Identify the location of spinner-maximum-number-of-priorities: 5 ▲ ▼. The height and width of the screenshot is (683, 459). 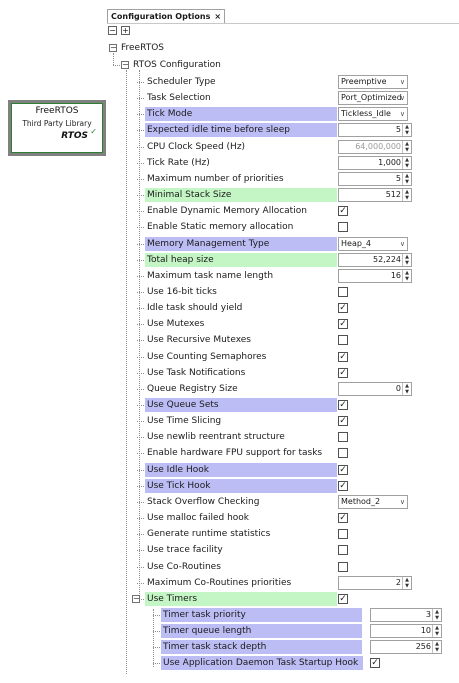
(375, 178).